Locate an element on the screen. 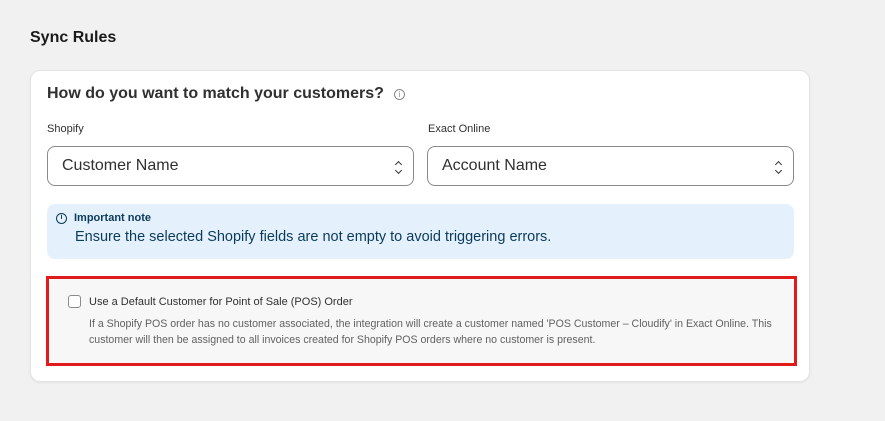  exact-online-field-select: Account Name is located at coordinates (610, 166).